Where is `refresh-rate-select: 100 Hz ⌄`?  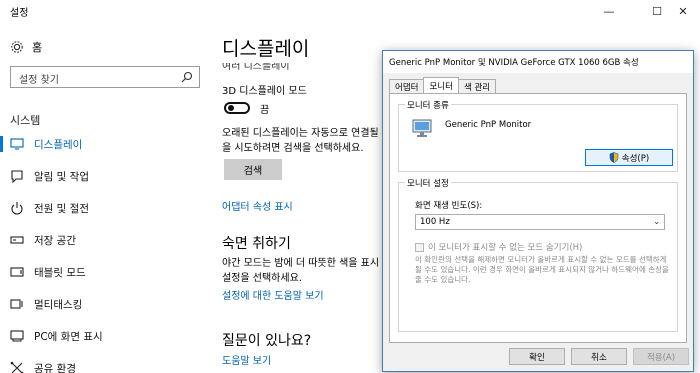
refresh-rate-select: 100 Hz ⌄ is located at coordinates (540, 222).